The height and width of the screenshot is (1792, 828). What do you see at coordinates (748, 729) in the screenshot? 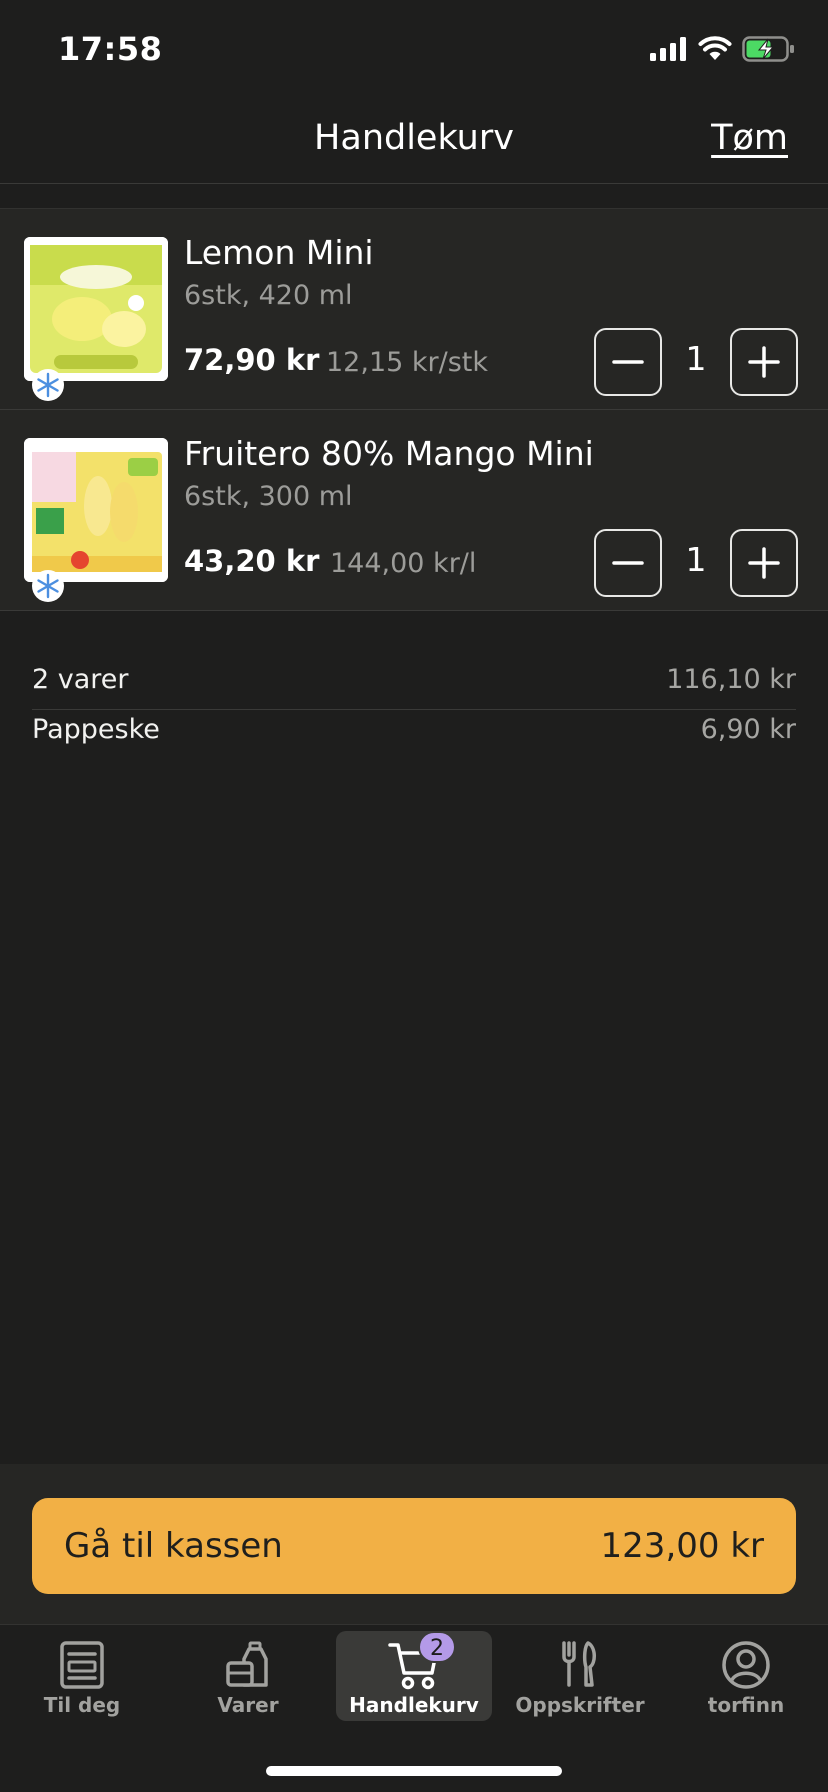
I see `summary-value: 6,90 kr` at bounding box center [748, 729].